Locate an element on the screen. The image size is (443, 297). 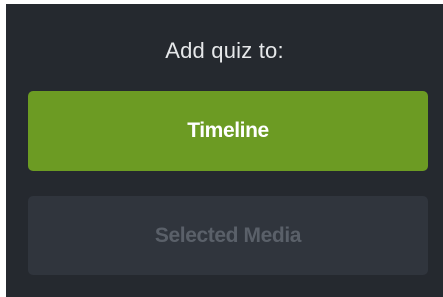
timeline-button-label: Timeline is located at coordinates (228, 130).